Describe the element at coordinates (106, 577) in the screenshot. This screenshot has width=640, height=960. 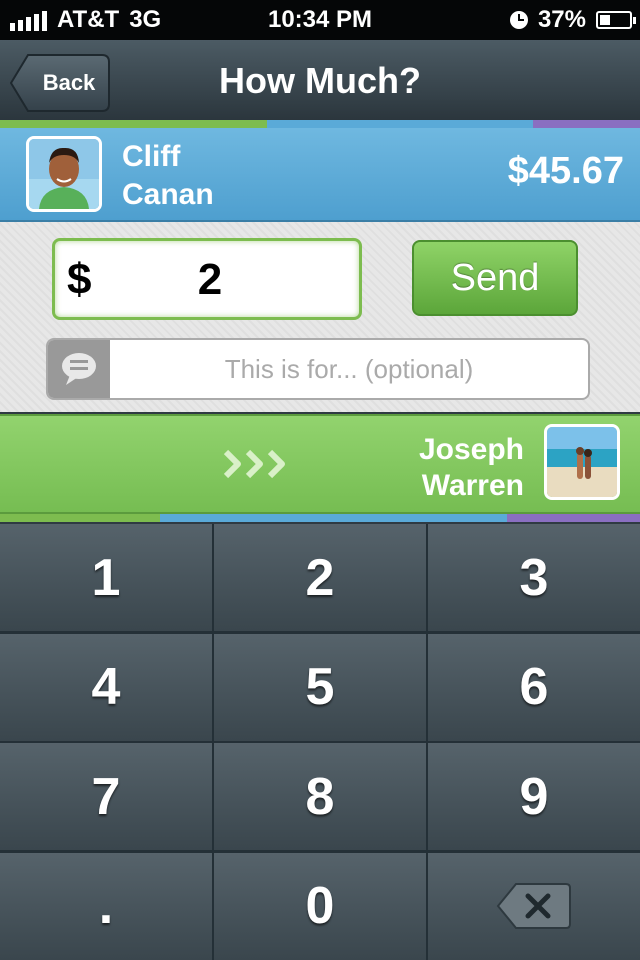
I see `key-1: 1` at that location.